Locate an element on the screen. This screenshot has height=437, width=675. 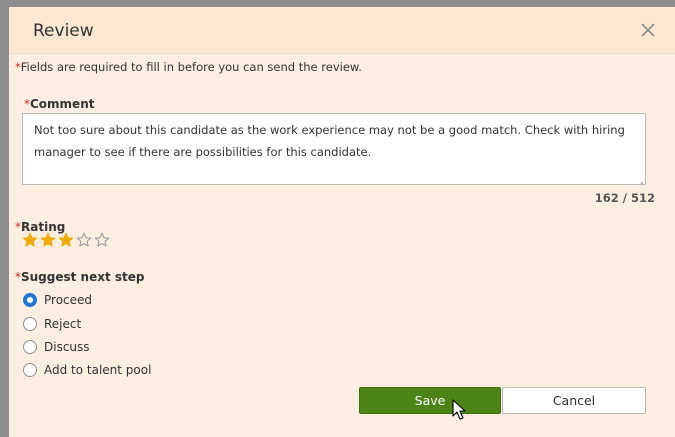
radio-option-add-to-talent-pool: Add to talent pool is located at coordinates (87, 370).